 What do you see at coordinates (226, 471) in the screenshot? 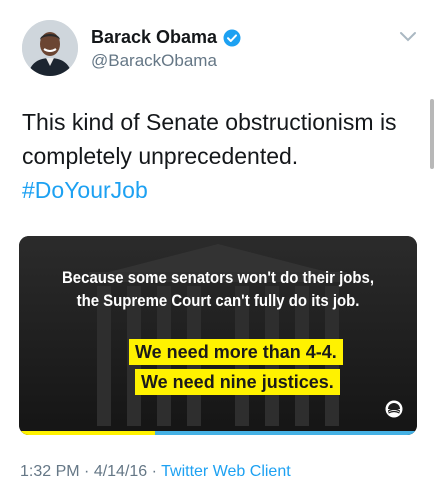
I see `client-link: Twitter Web Client` at bounding box center [226, 471].